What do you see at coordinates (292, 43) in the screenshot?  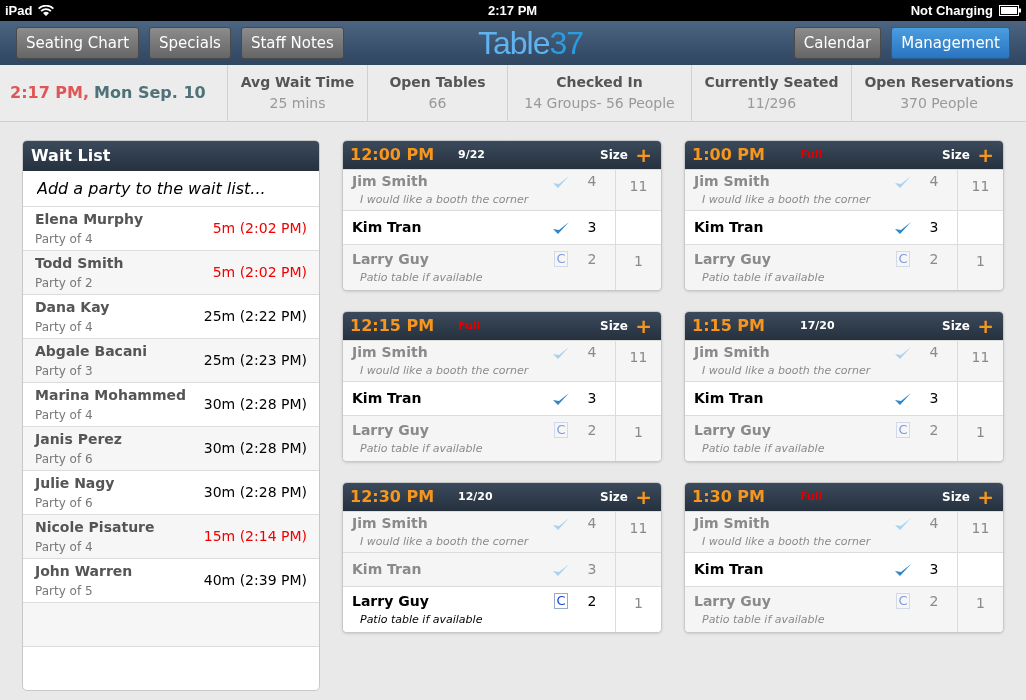 I see `nav-button: Staff Notes` at bounding box center [292, 43].